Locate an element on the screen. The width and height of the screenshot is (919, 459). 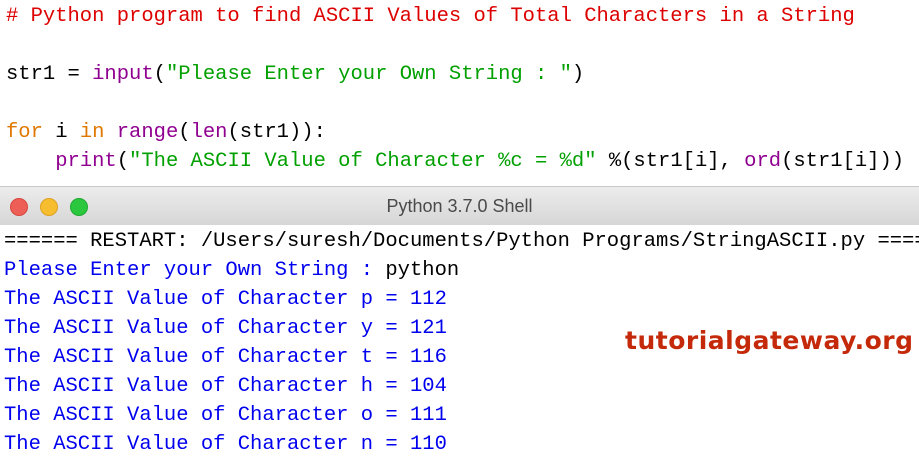
user-input: python is located at coordinates (422, 270).